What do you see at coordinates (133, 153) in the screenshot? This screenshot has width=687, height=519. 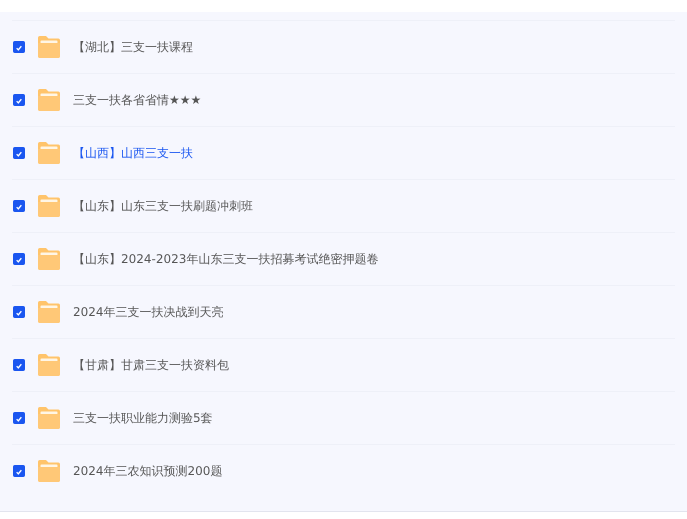 I see `folder-name: 【山西】山西三支一扶` at bounding box center [133, 153].